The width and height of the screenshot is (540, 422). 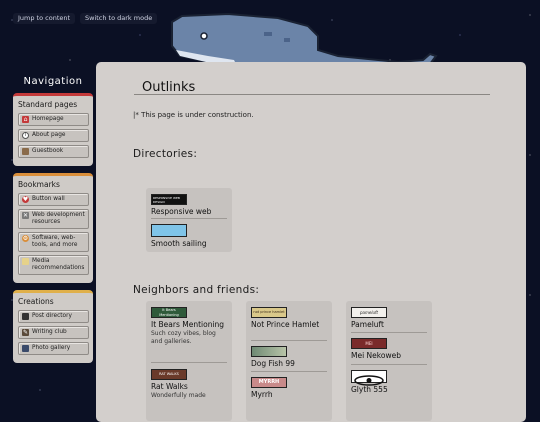 I want to click on directory-entry: Smooth sailing, so click(x=189, y=236).